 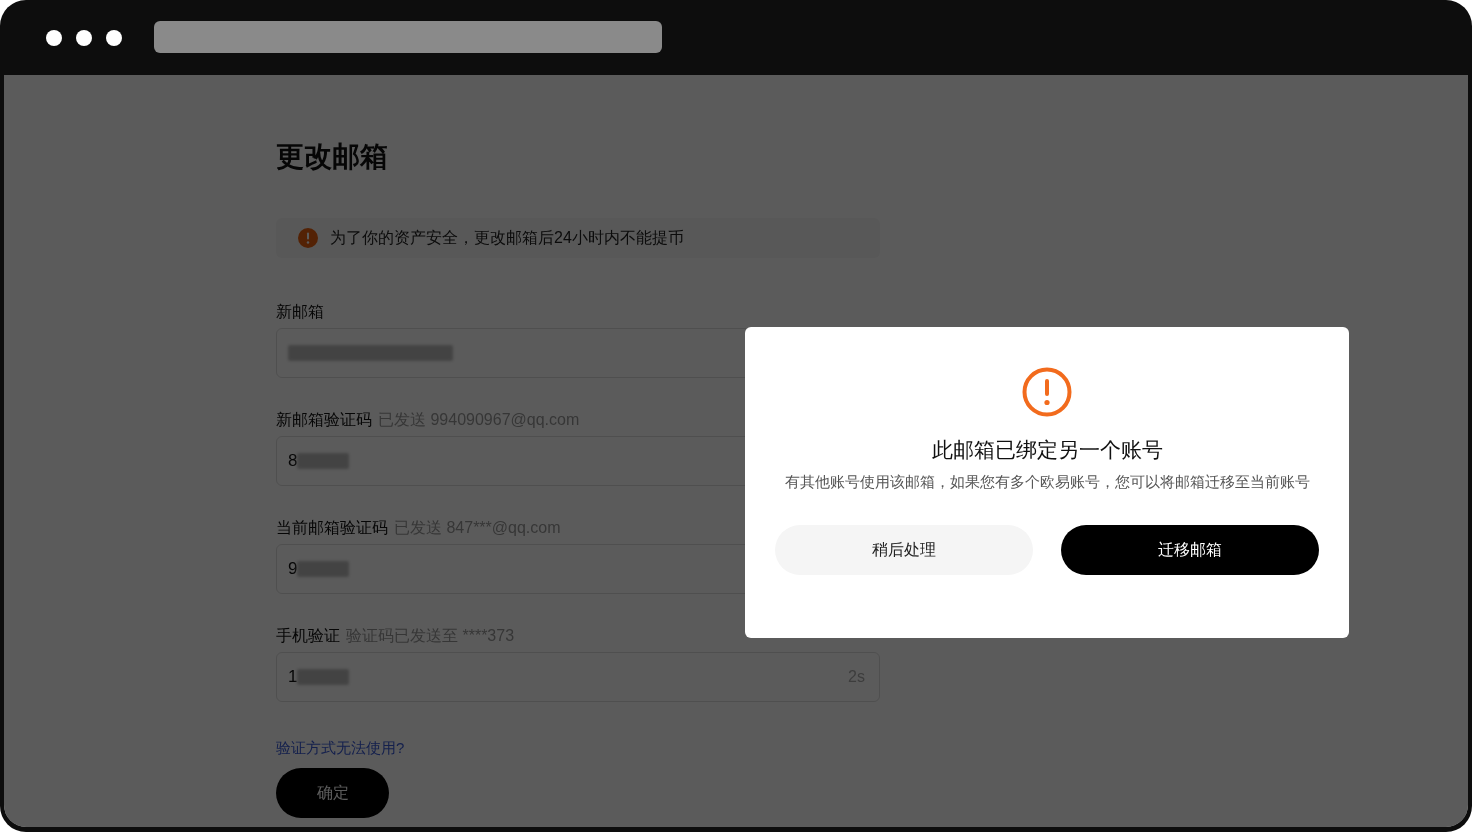 What do you see at coordinates (332, 793) in the screenshot?
I see `confirm-button: 确定` at bounding box center [332, 793].